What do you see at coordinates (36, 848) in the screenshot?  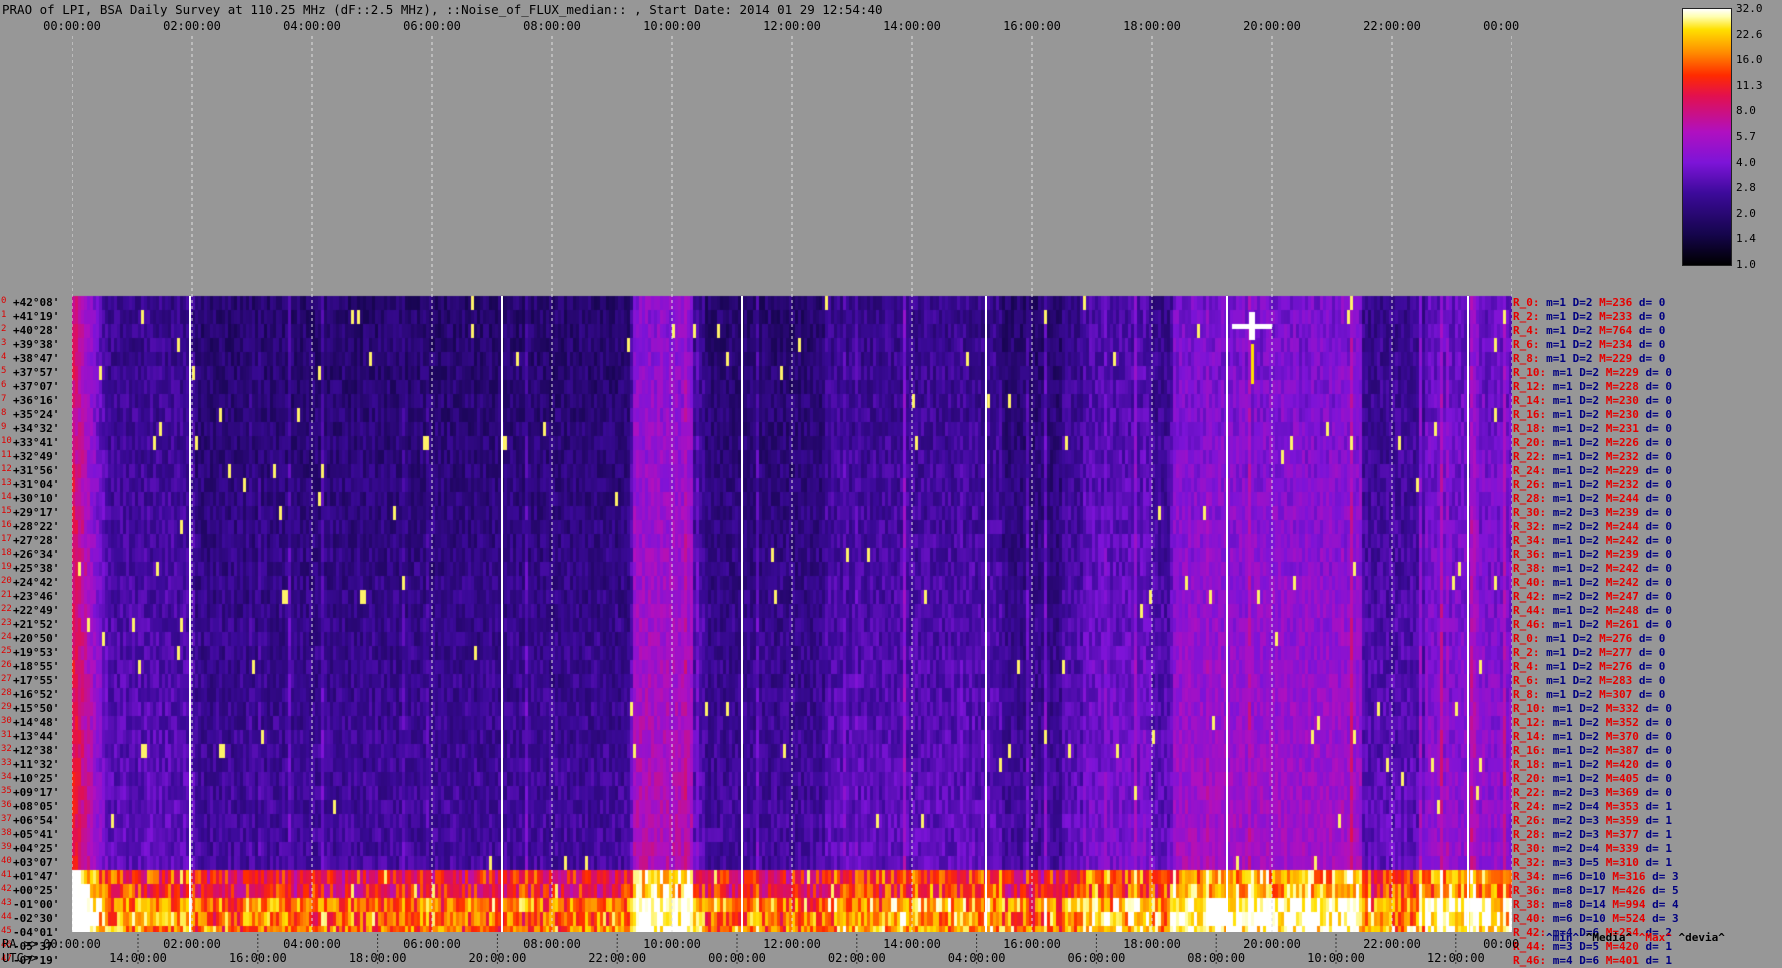 I see `dec-label: +04°25'` at bounding box center [36, 848].